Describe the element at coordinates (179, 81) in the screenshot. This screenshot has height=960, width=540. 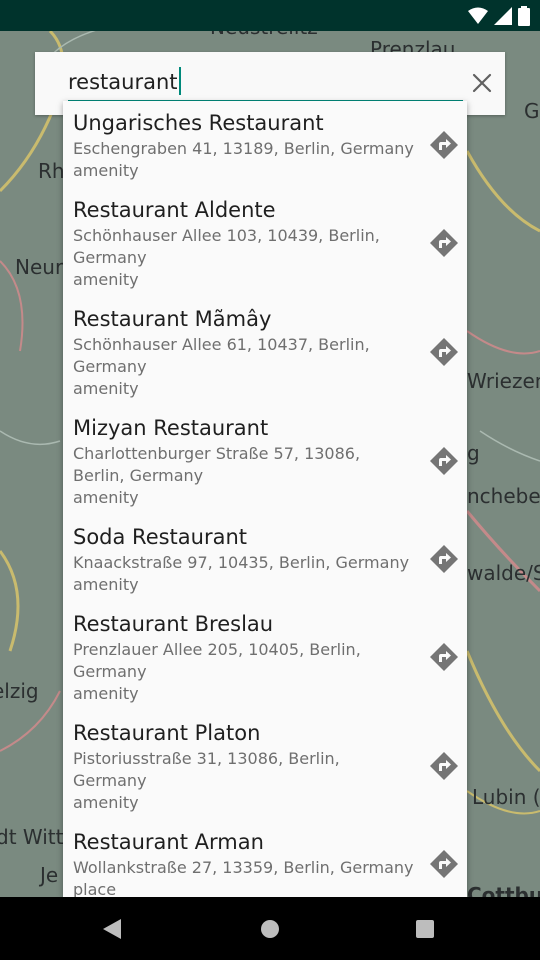
I see `text-caret` at that location.